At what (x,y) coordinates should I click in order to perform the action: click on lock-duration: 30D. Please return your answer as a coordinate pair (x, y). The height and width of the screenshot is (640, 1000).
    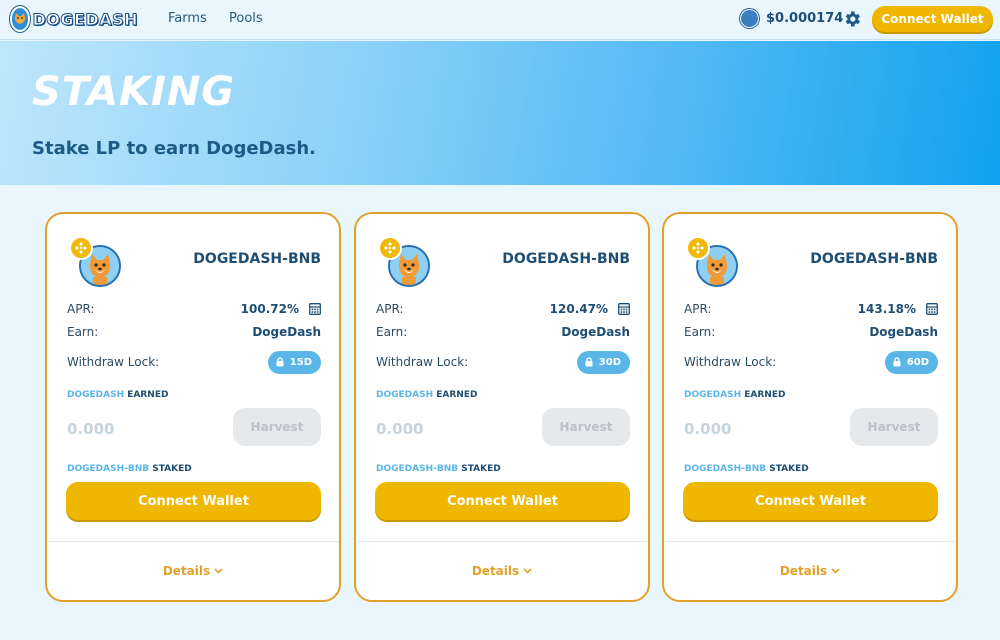
    Looking at the image, I should click on (609, 362).